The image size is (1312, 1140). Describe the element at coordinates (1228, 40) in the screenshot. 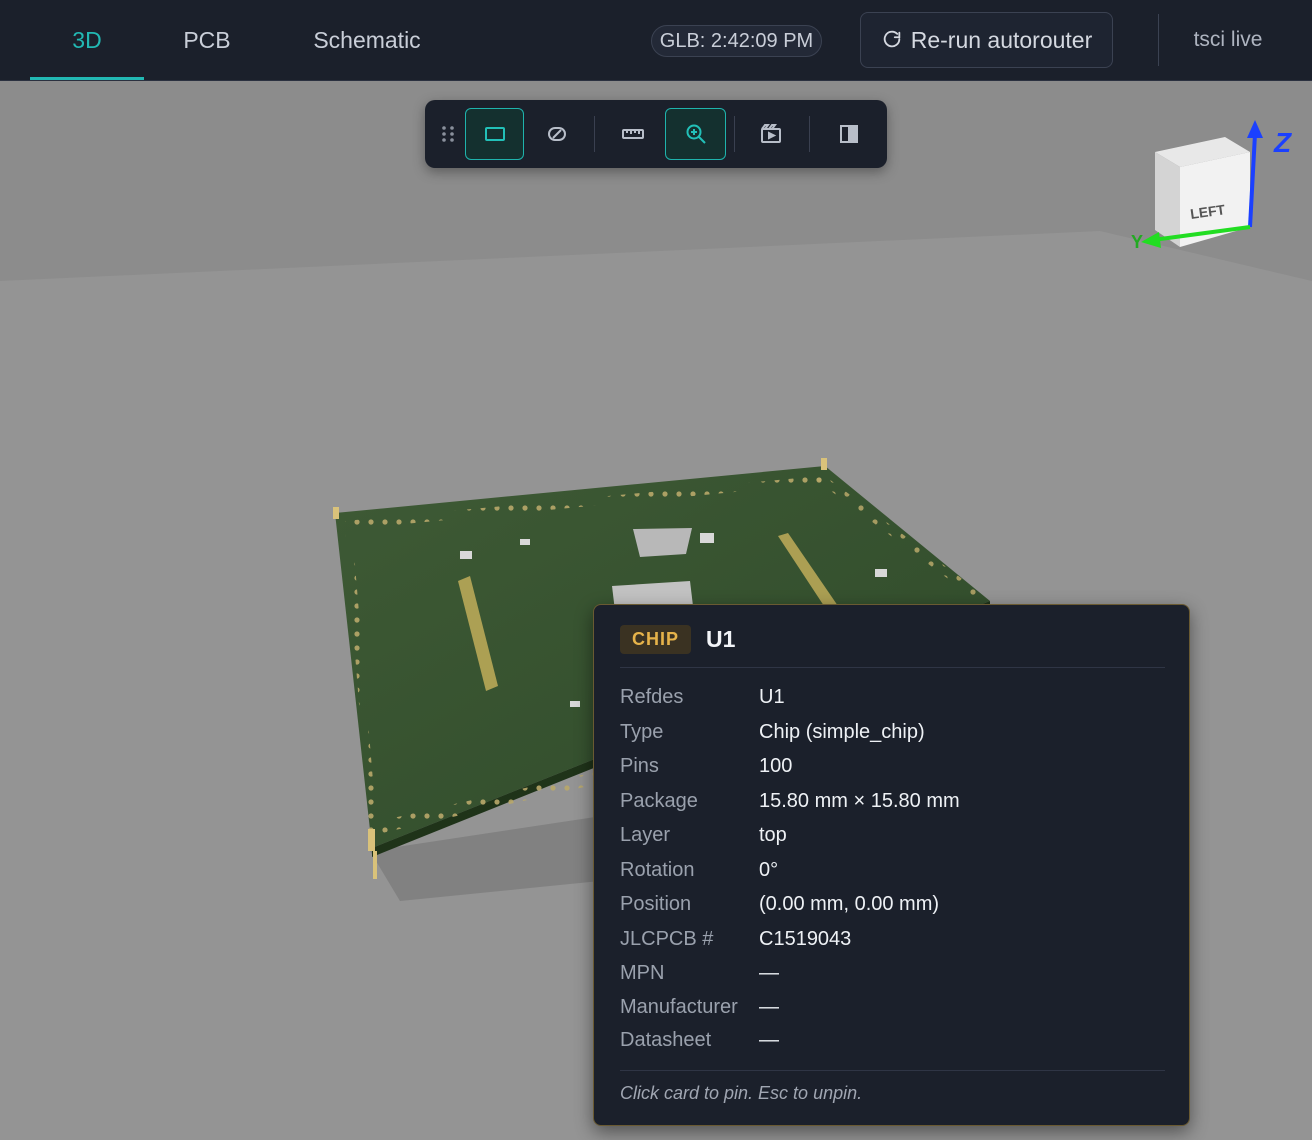

I see `tsci-live-button: tsci live` at that location.